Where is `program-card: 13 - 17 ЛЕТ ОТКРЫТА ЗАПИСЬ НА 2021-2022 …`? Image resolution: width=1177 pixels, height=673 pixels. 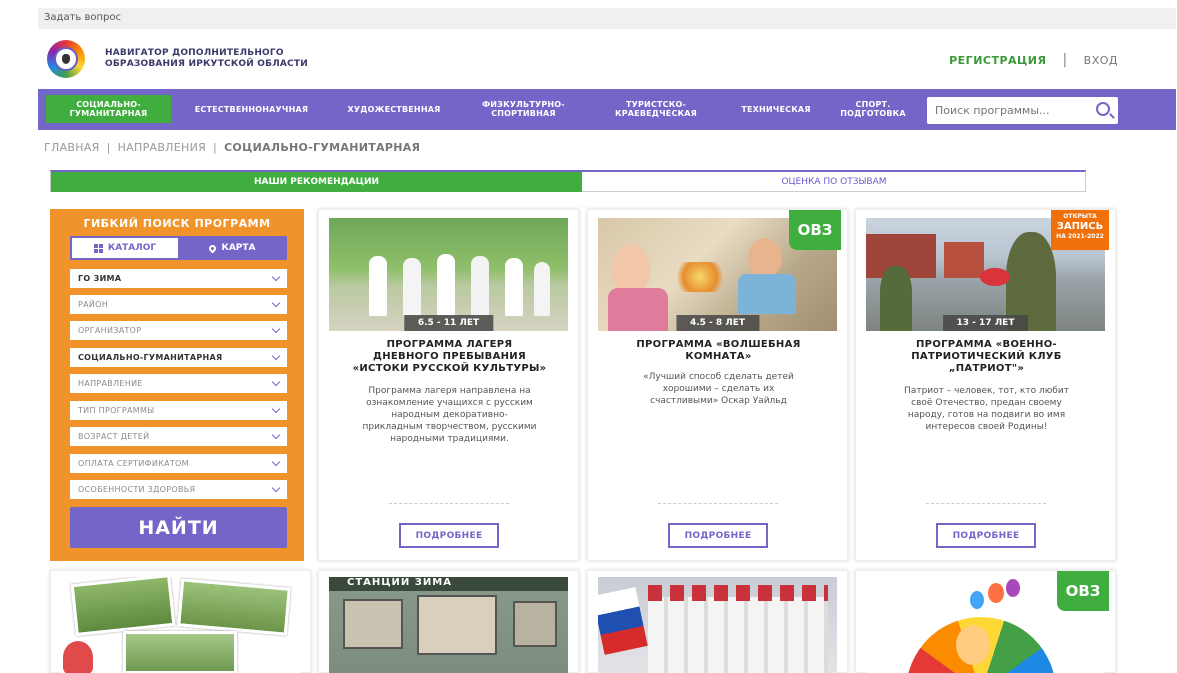 program-card: 13 - 17 ЛЕТ ОТКРЫТА ЗАПИСЬ НА 2021-2022 … is located at coordinates (985, 385).